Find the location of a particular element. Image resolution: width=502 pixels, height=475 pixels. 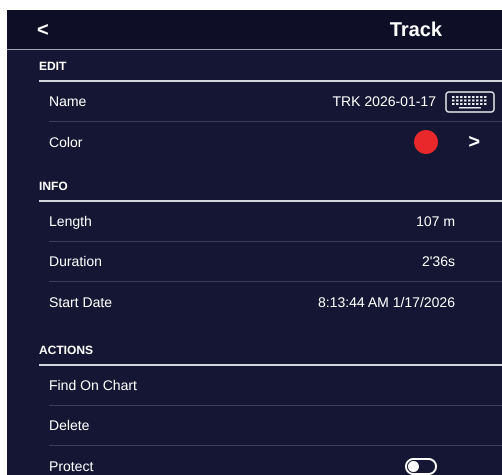

keyboard-icon is located at coordinates (470, 101).